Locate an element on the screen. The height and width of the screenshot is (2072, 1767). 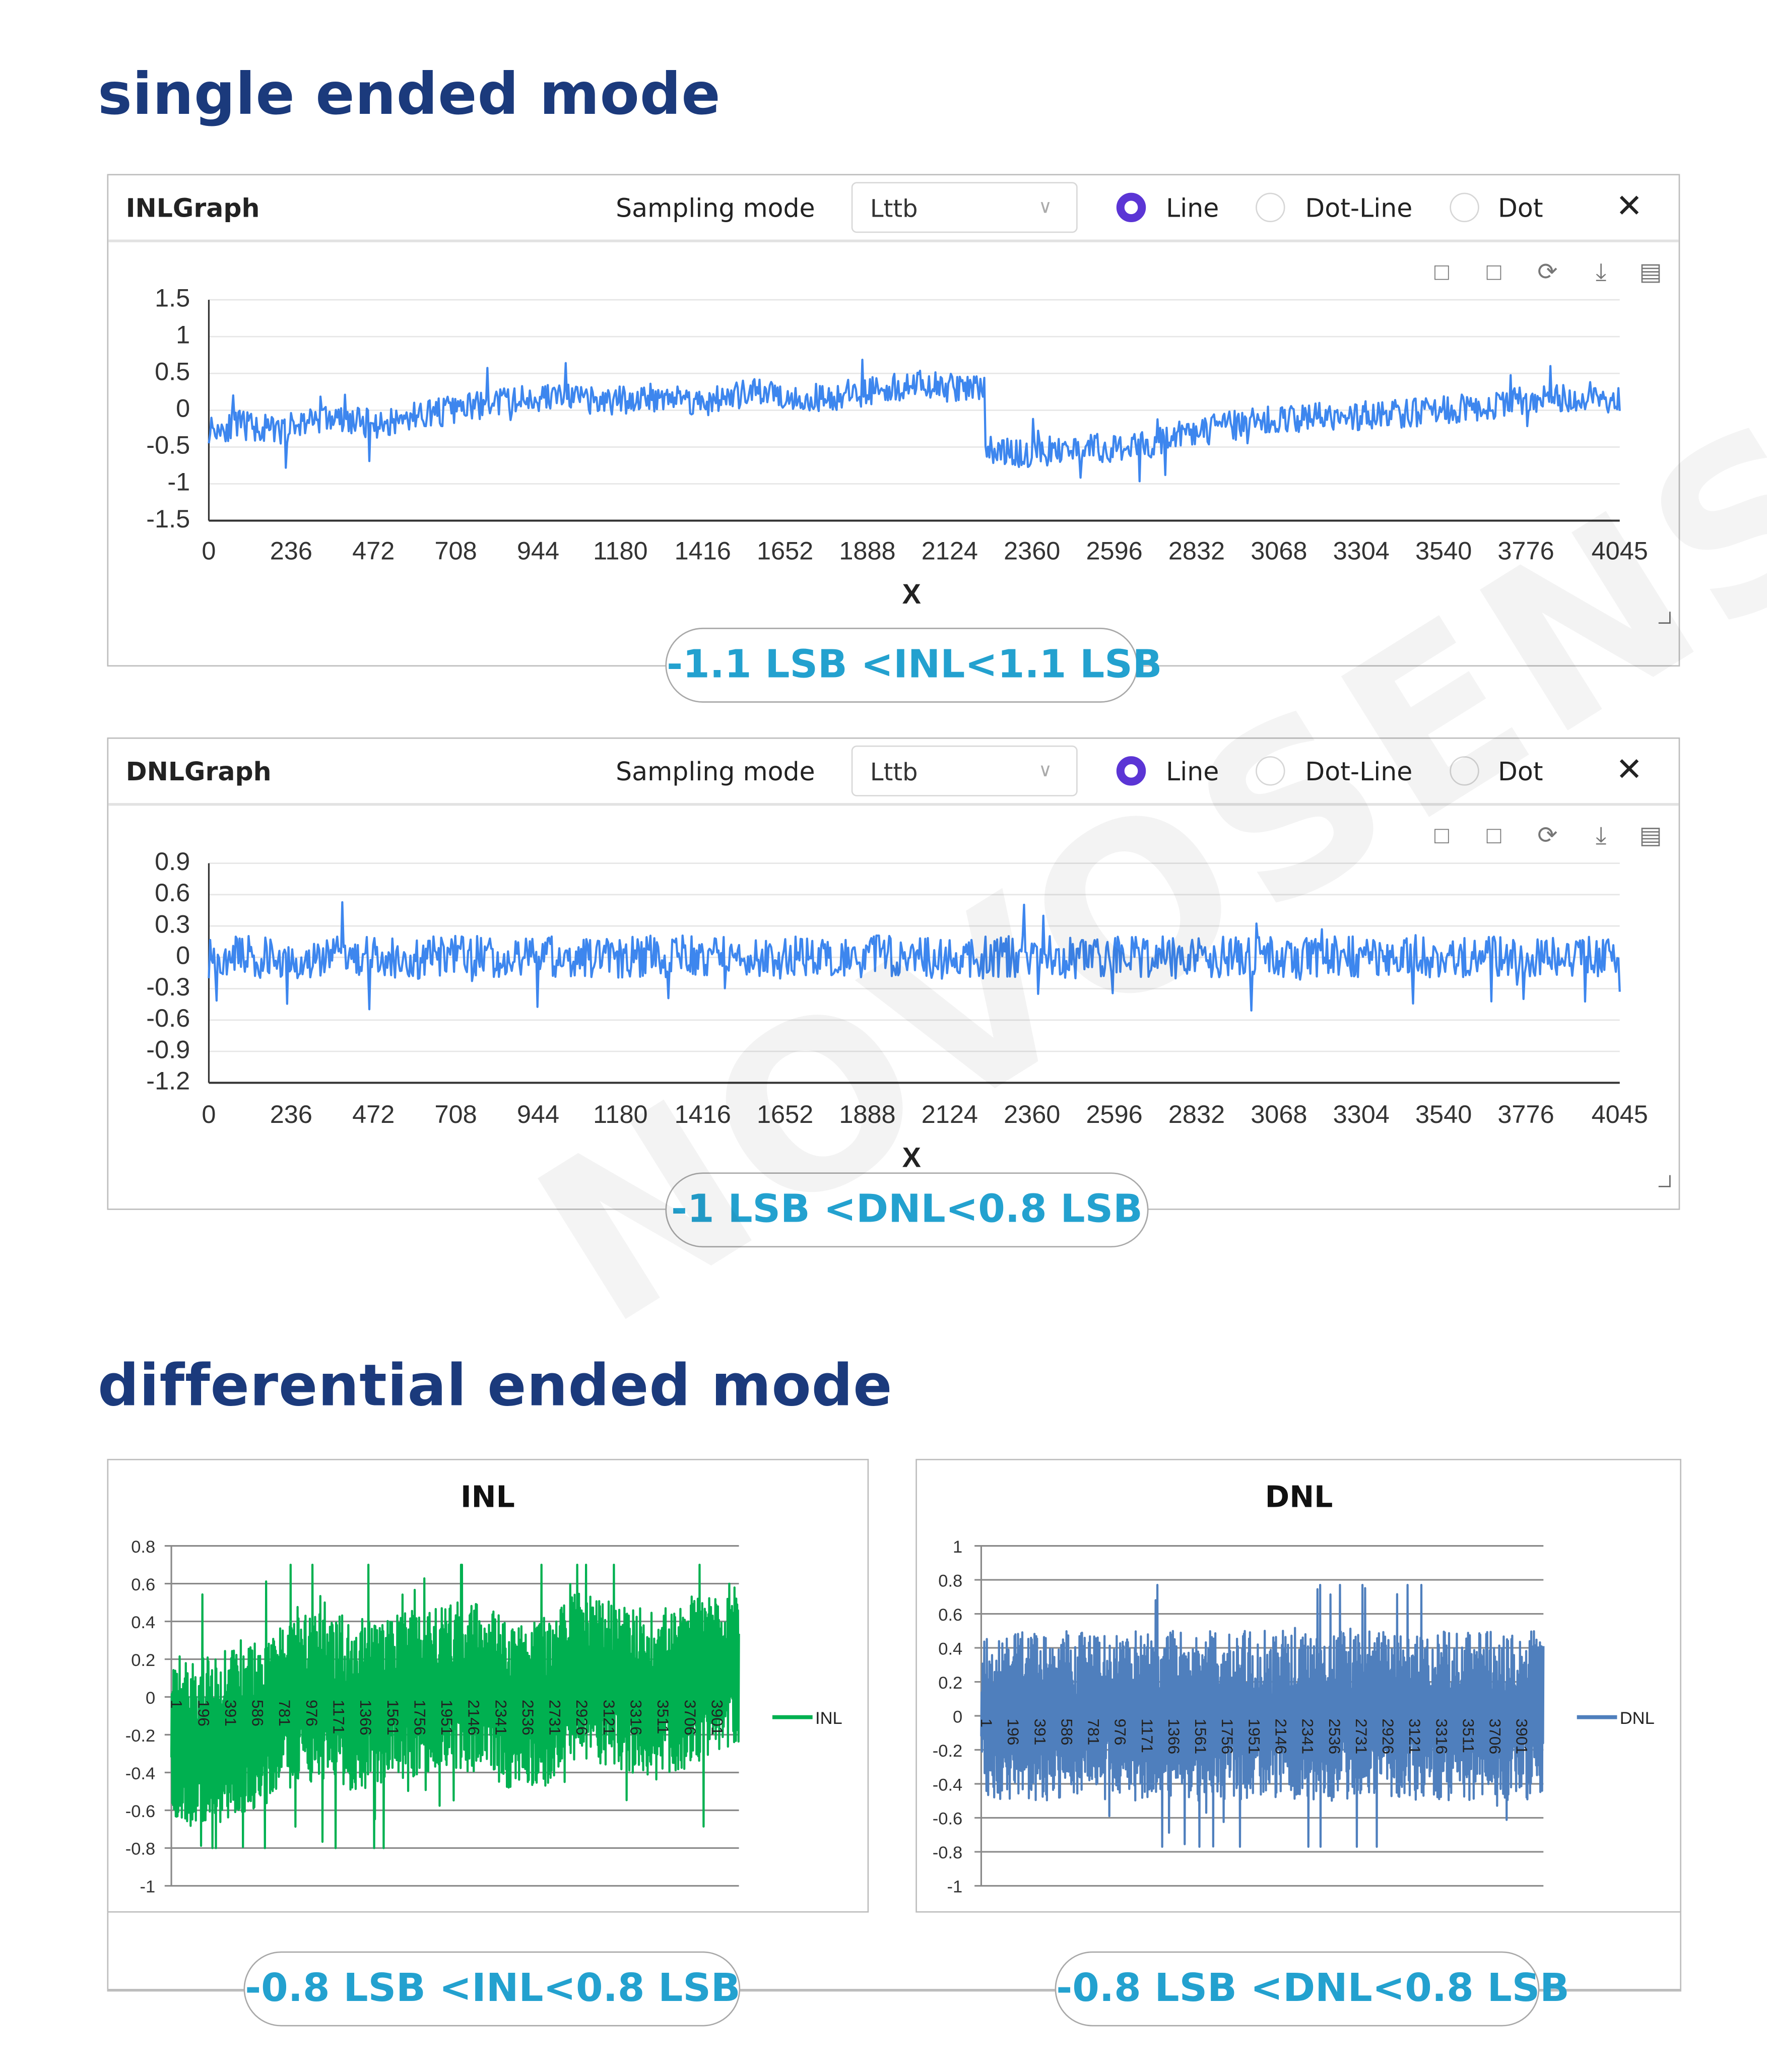
differential-mode-title: differential ended mode is located at coordinates (495, 1386).